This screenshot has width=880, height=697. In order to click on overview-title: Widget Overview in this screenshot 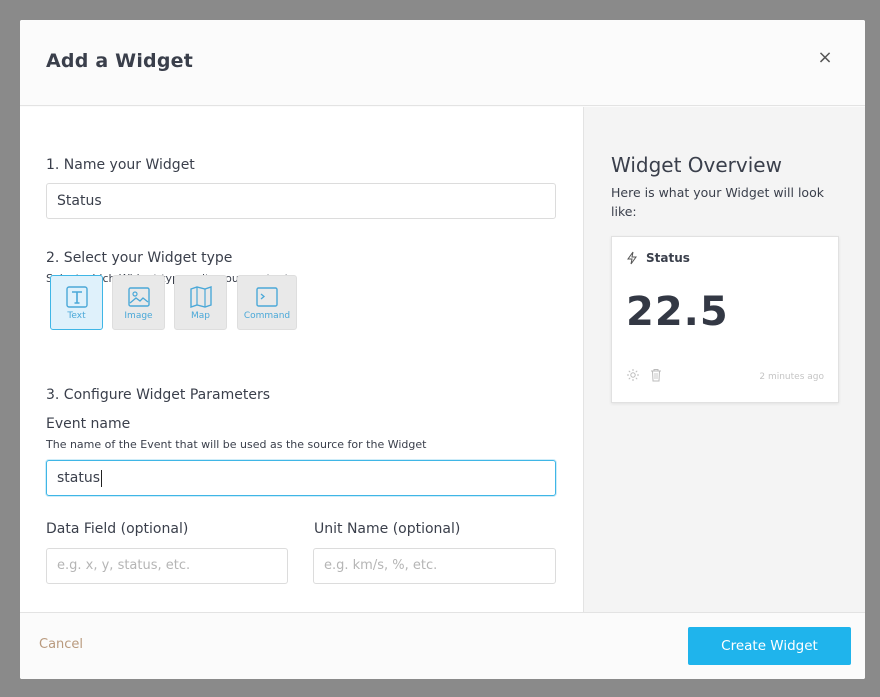, I will do `click(696, 165)`.